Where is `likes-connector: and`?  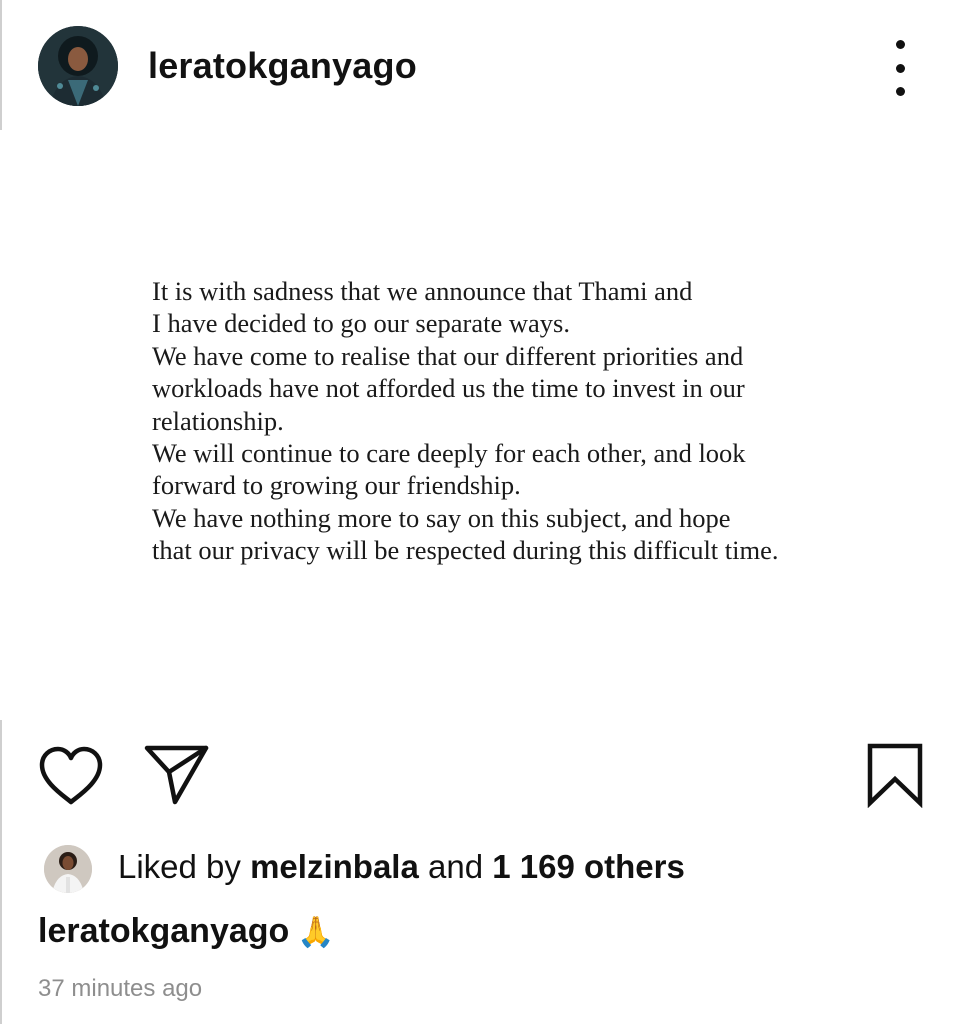 likes-connector: and is located at coordinates (455, 866).